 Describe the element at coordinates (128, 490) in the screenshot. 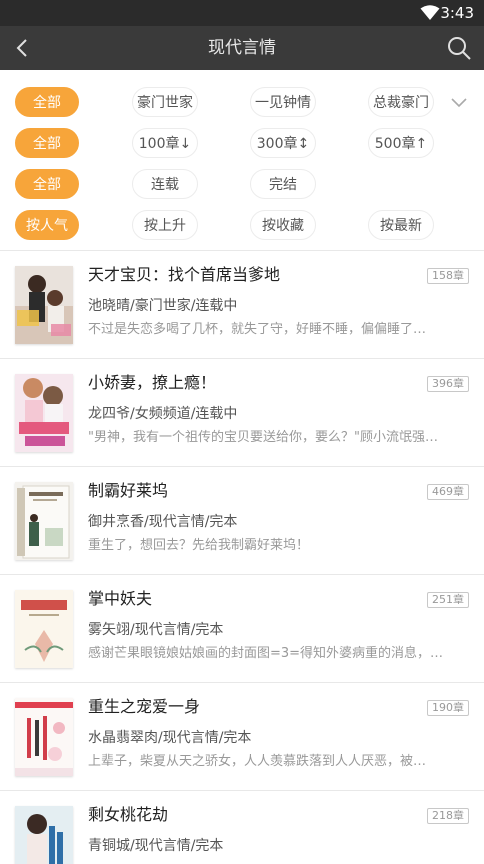

I see `book-title: 制霸好莱坞` at that location.